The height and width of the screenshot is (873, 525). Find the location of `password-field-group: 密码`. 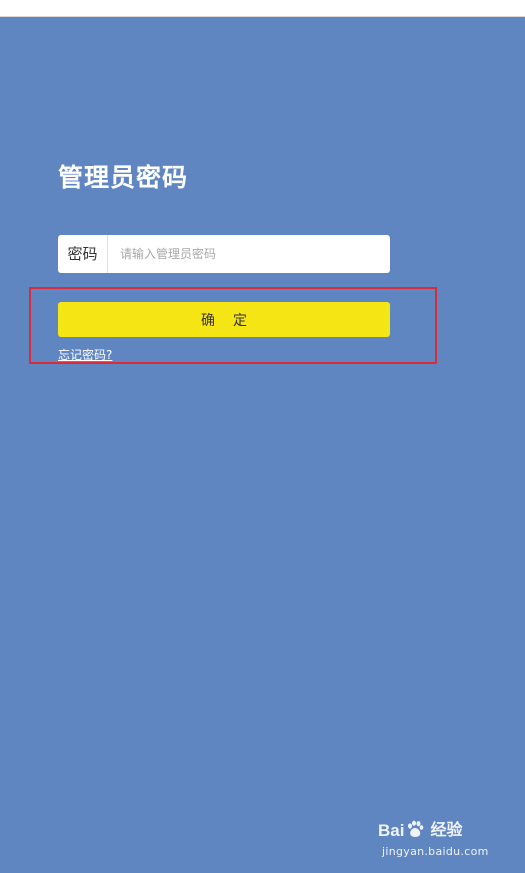

password-field-group: 密码 is located at coordinates (224, 254).